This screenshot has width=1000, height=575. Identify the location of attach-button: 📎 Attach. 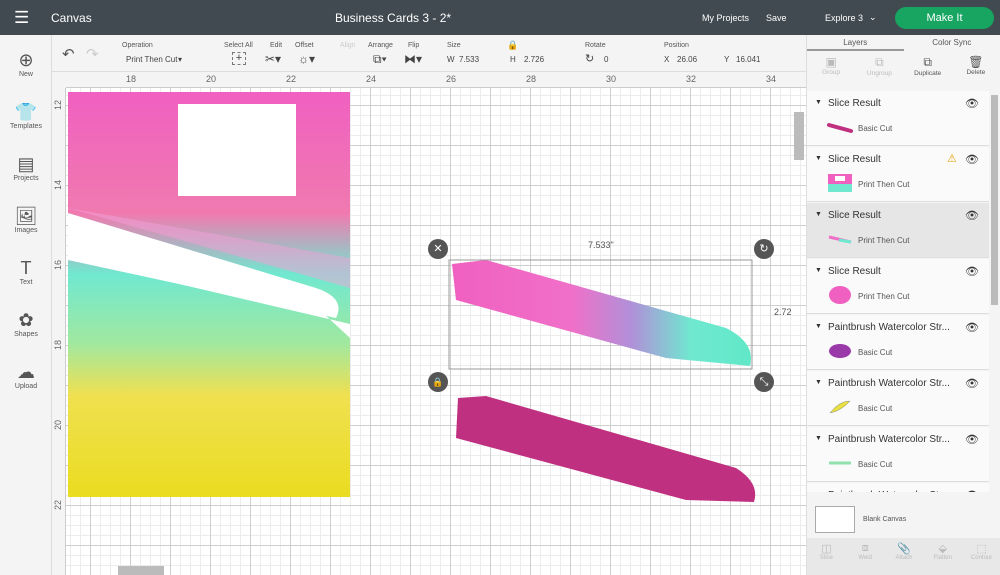
(904, 556).